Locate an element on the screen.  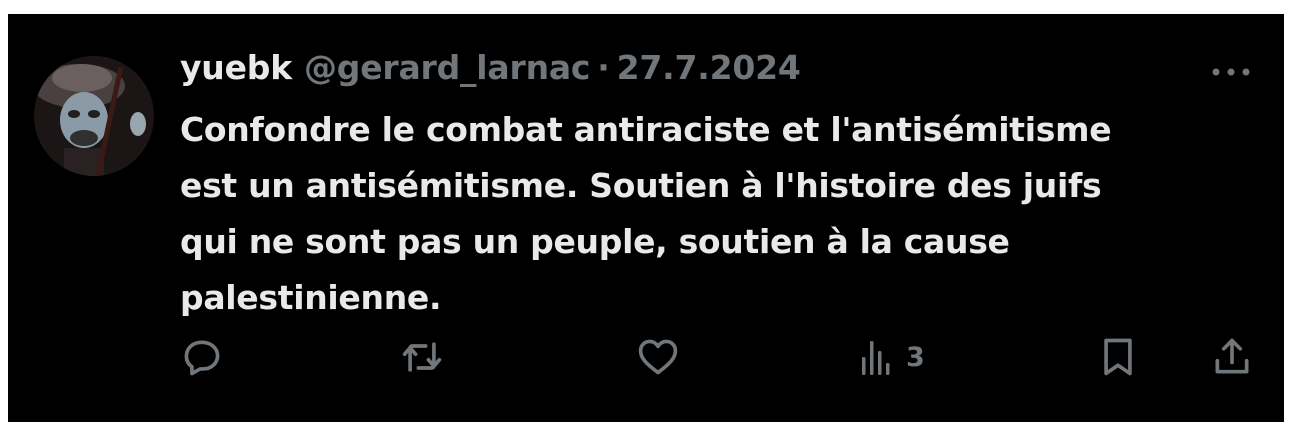
display-name: yuebk is located at coordinates (236, 67).